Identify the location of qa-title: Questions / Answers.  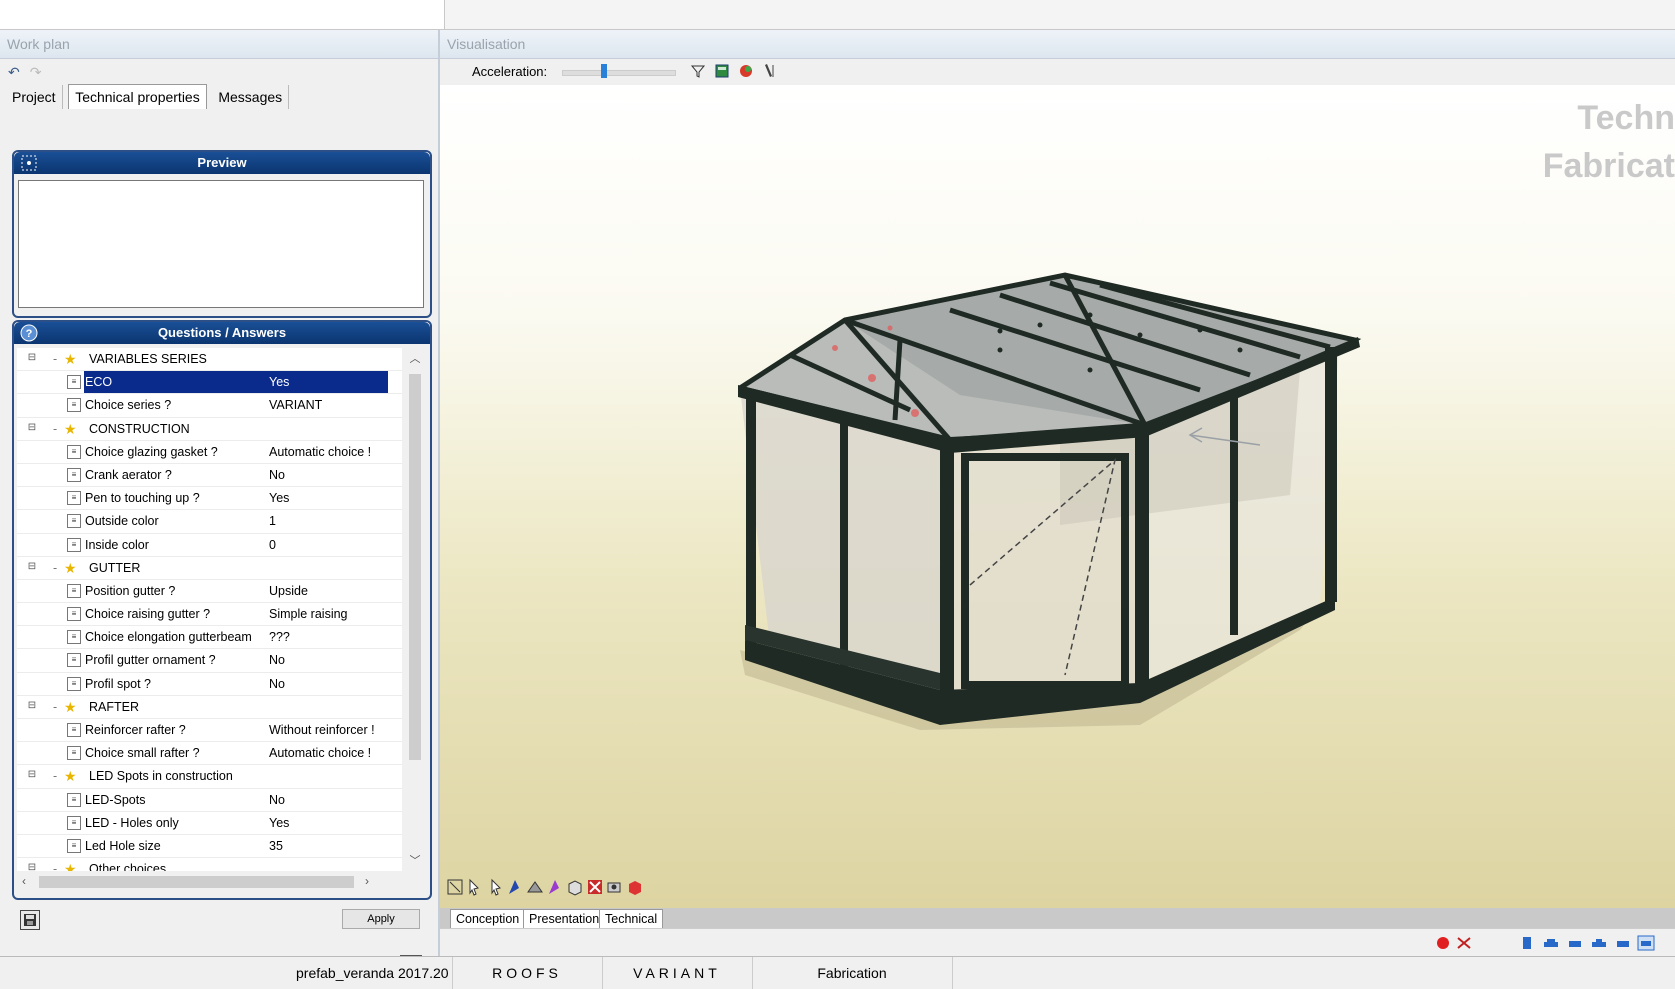
(222, 332).